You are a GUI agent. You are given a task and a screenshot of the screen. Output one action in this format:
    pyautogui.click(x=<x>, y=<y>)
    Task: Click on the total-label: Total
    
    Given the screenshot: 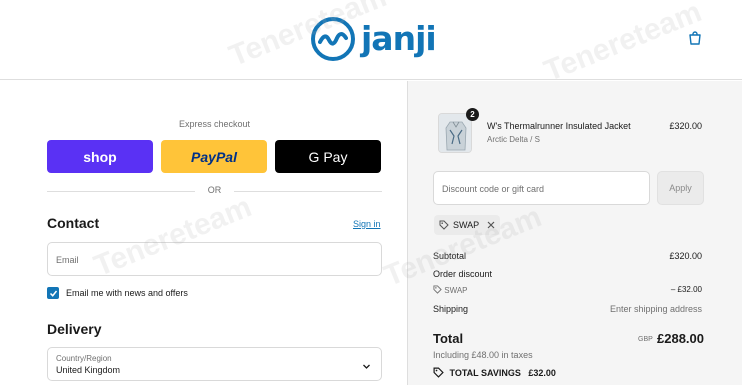 What is the action you would take?
    pyautogui.click(x=448, y=338)
    